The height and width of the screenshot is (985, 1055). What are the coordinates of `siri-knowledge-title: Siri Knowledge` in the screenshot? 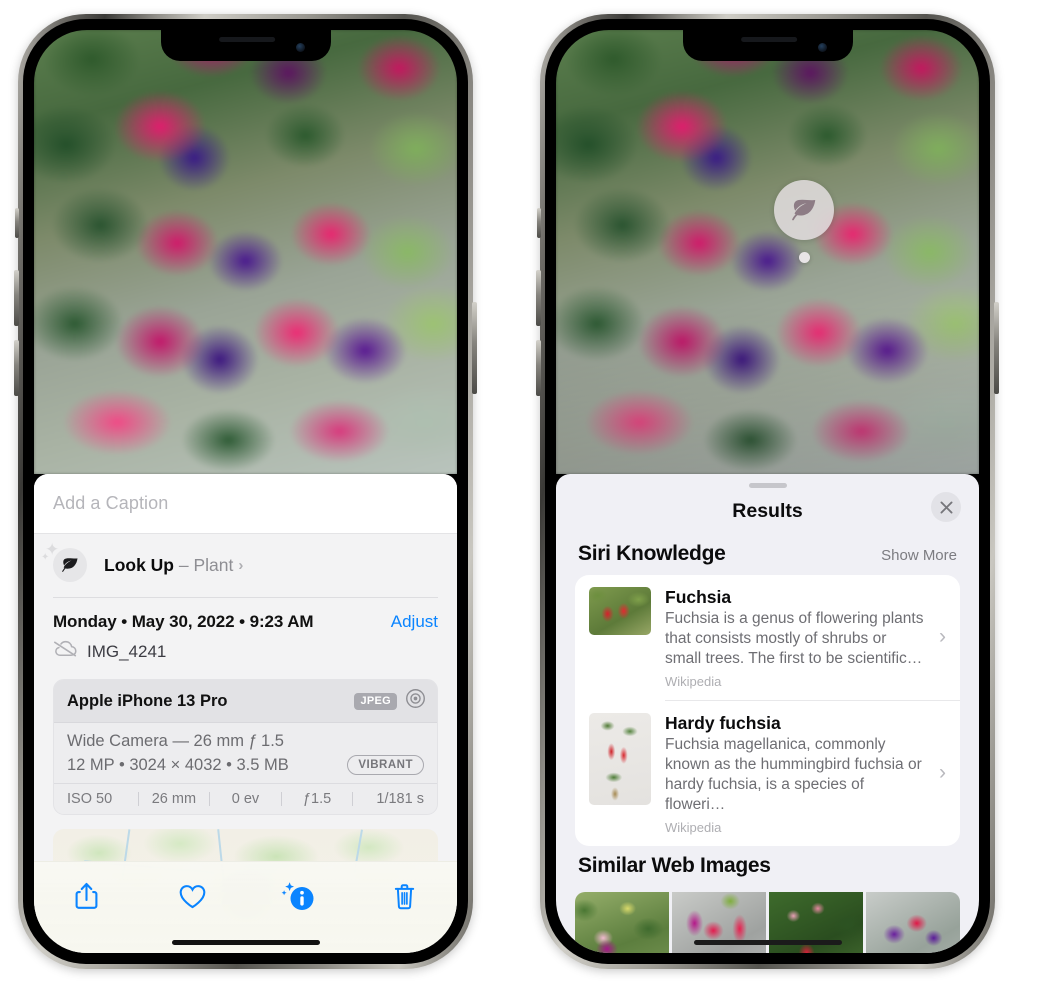 It's located at (652, 553).